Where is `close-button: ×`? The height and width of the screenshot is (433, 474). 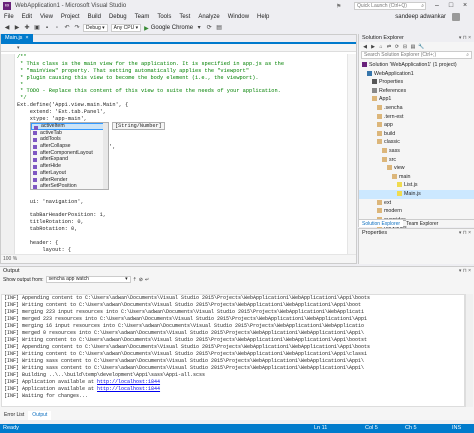
close-button: × is located at coordinates (465, 6).